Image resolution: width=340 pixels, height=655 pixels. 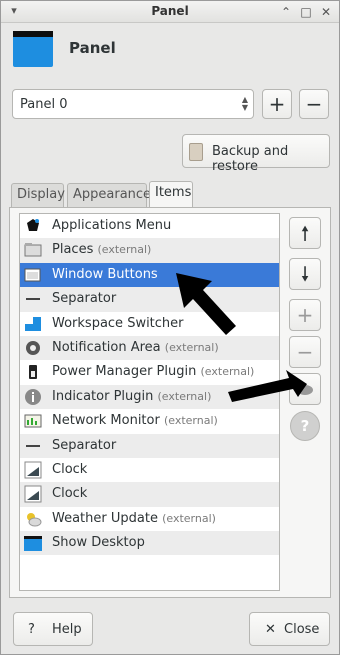 What do you see at coordinates (149, 324) in the screenshot?
I see `list-item: Workspace Switcher` at bounding box center [149, 324].